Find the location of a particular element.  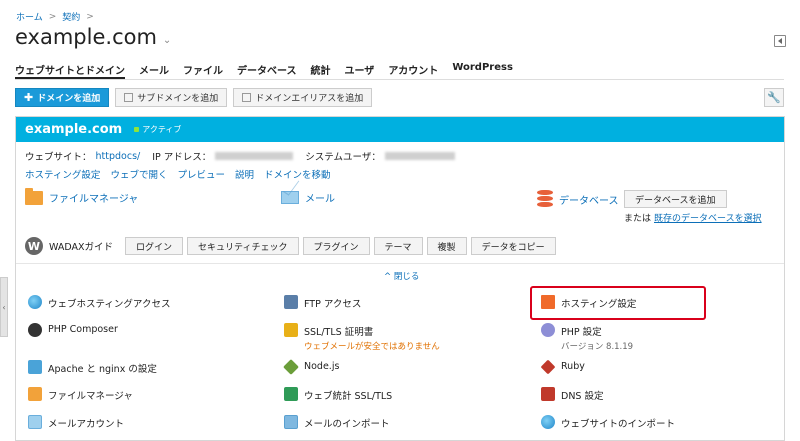

side-panel-toggle: ‹ is located at coordinates (4, 307).